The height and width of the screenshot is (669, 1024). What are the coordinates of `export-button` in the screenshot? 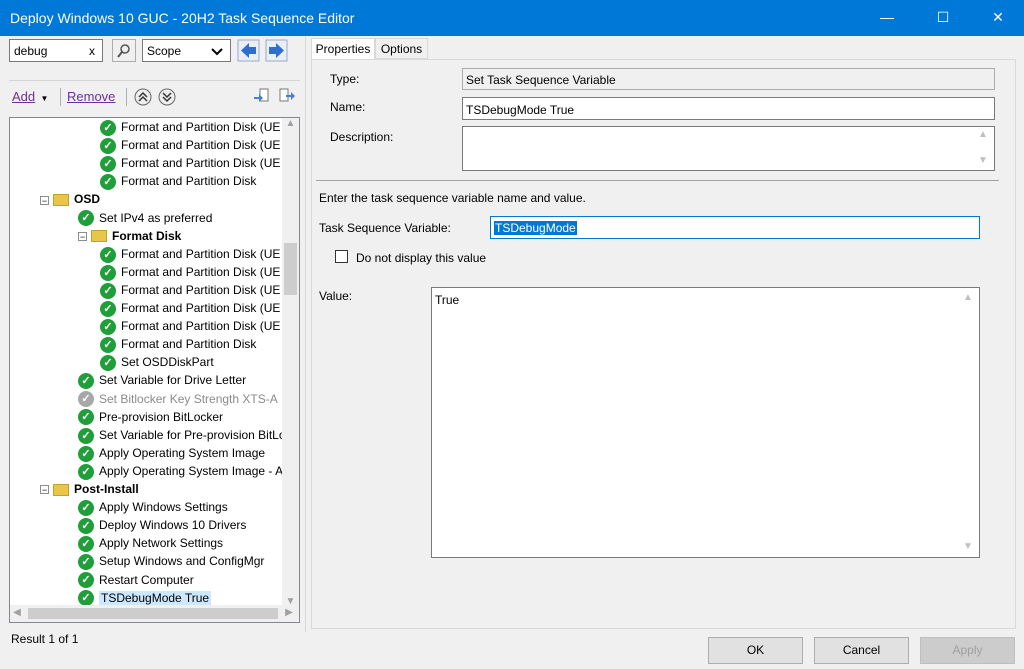 It's located at (287, 97).